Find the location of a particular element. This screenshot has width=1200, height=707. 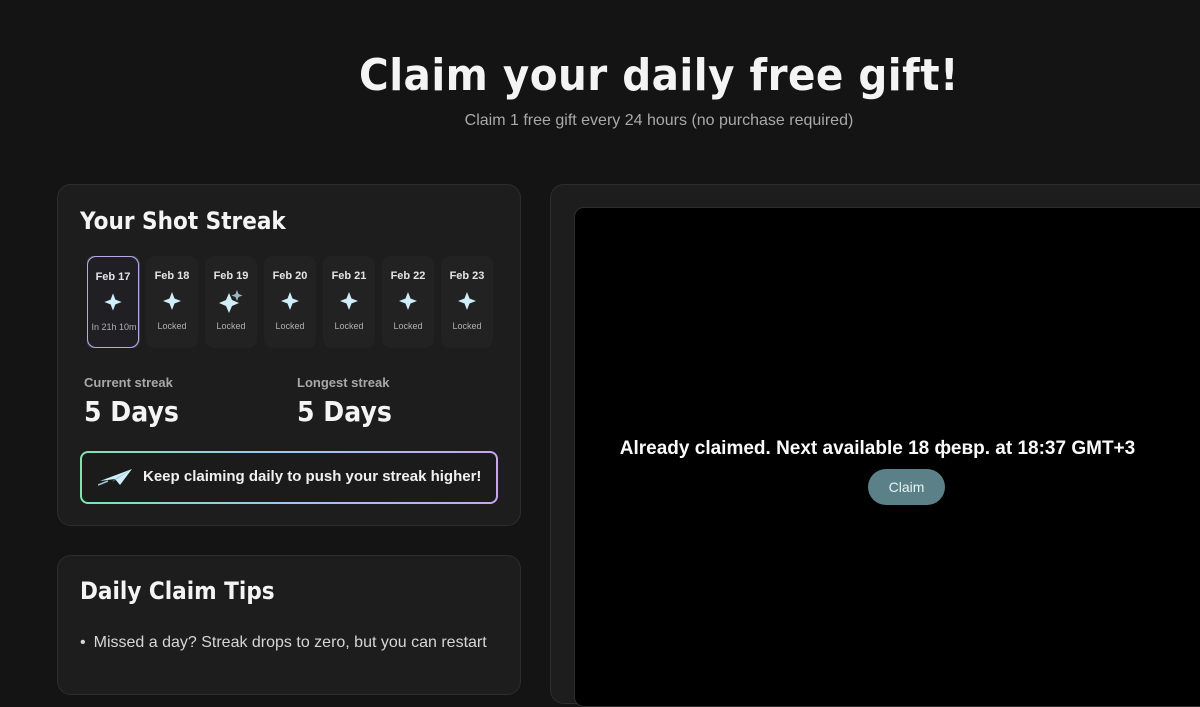

double-sparkle-icon is located at coordinates (231, 301).